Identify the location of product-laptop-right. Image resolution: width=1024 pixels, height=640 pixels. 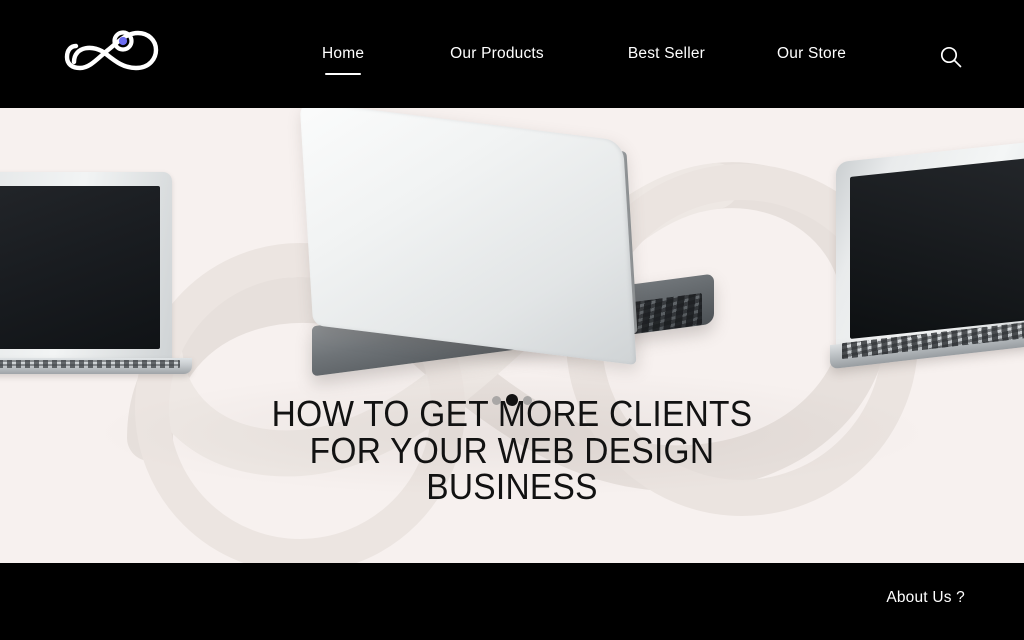
(927, 255).